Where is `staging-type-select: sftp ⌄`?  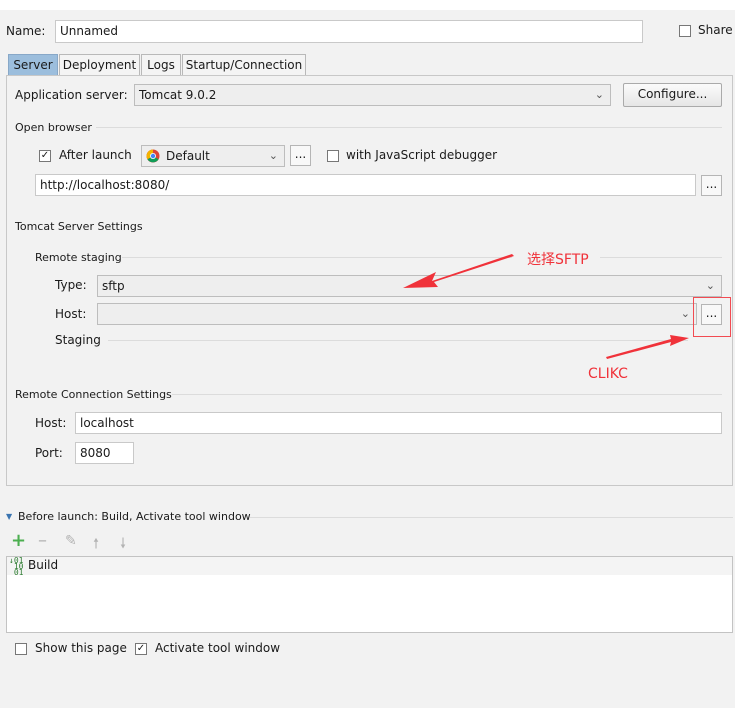 staging-type-select: sftp ⌄ is located at coordinates (409, 286).